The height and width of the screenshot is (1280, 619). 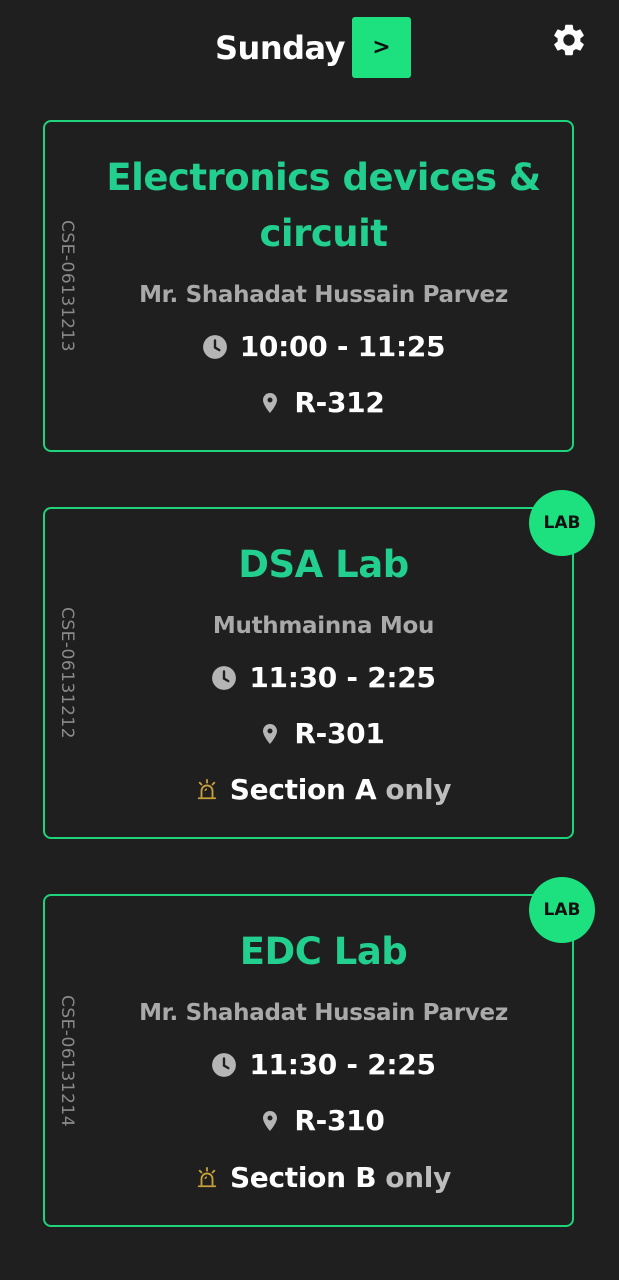 I want to click on course-code: CSE-06131214, so click(x=67, y=1060).